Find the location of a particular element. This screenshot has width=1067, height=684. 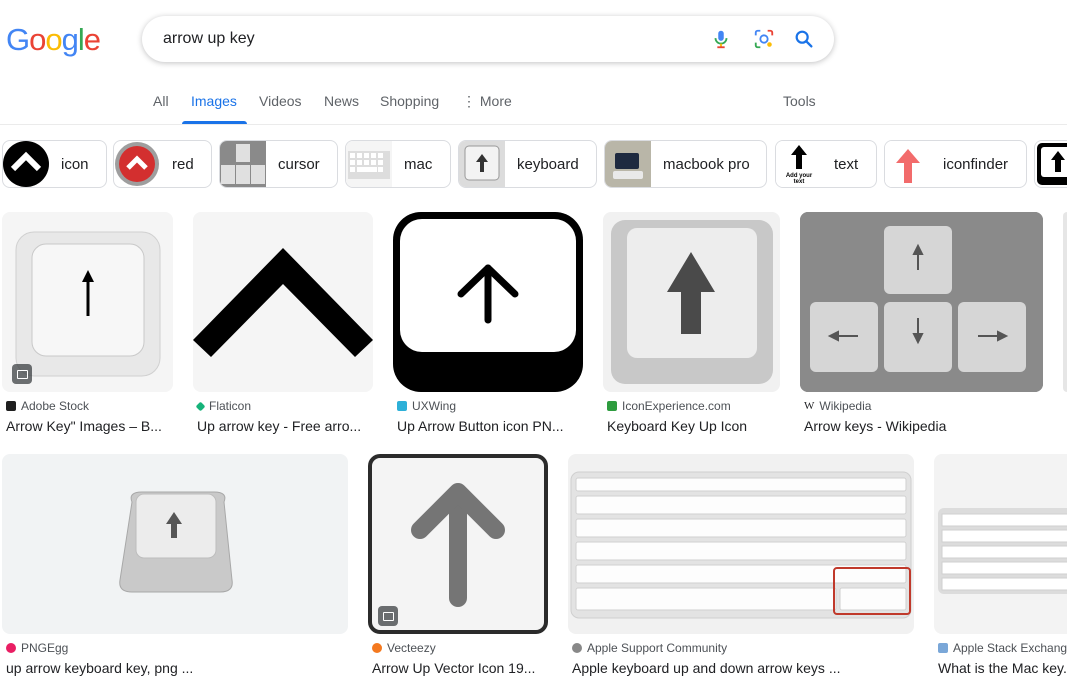

tab-images: Images is located at coordinates (214, 101).